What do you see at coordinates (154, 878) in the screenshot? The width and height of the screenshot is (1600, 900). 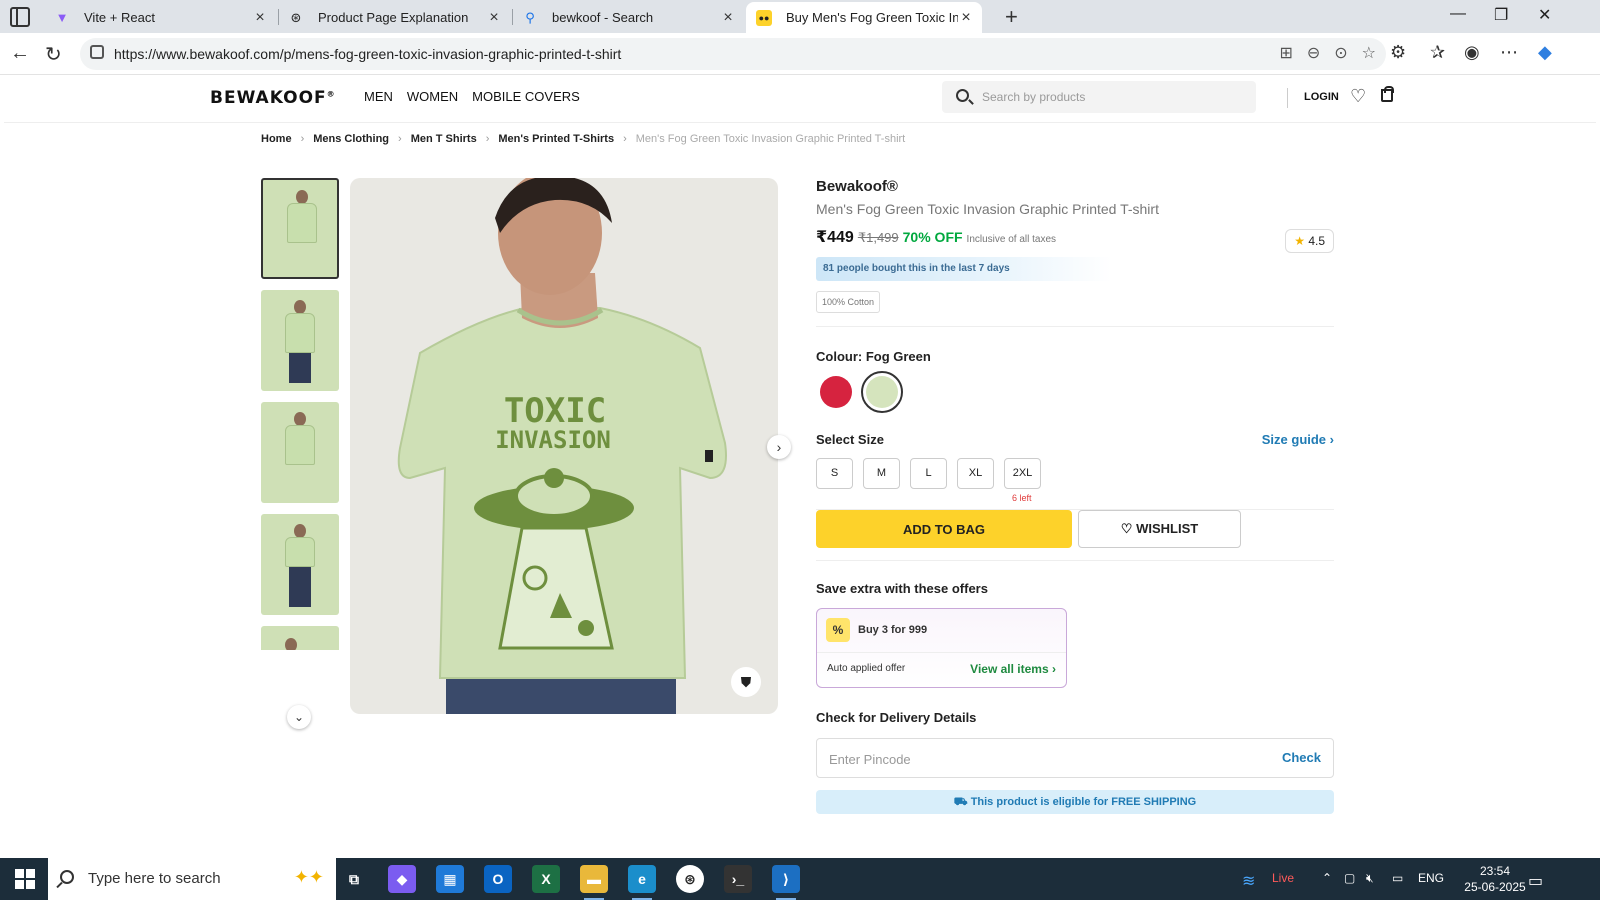 I see `taskbar-search-text: Type here to search` at bounding box center [154, 878].